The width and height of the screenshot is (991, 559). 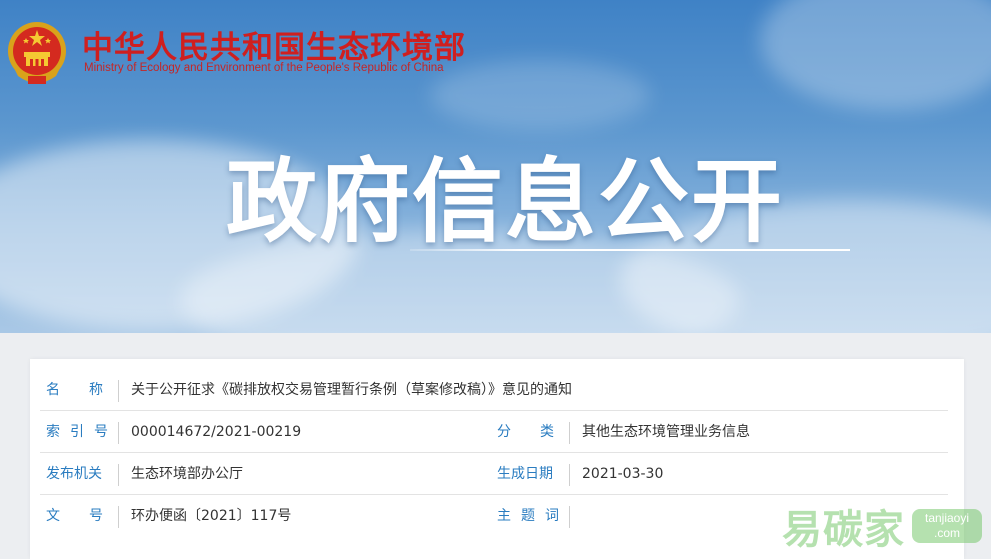 What do you see at coordinates (505, 202) in the screenshot?
I see `page-title: 政府信息公开` at bounding box center [505, 202].